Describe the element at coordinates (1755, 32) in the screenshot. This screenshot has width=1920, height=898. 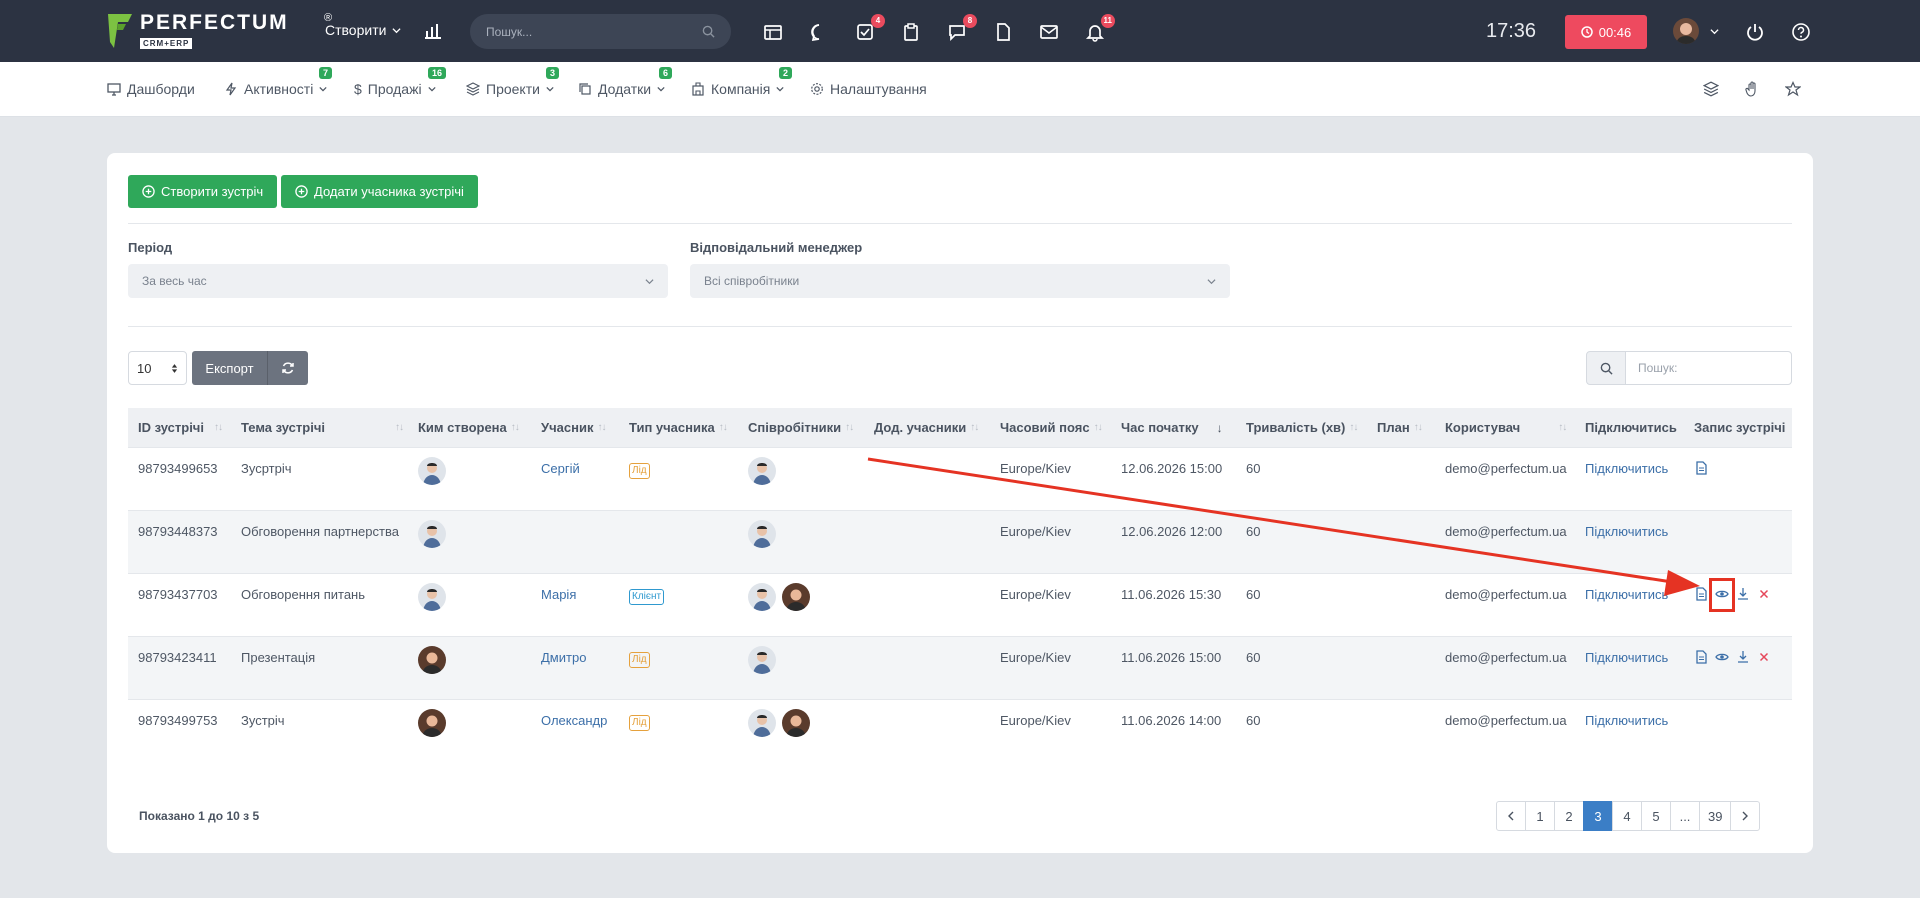
I see `power-icon` at that location.